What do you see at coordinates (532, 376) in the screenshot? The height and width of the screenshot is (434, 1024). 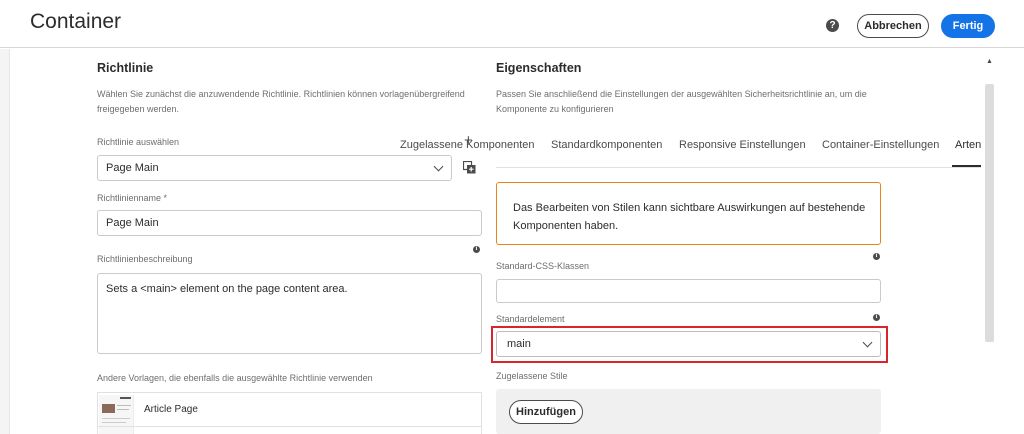 I see `allowed-styles-label: Zugelassene Stile` at bounding box center [532, 376].